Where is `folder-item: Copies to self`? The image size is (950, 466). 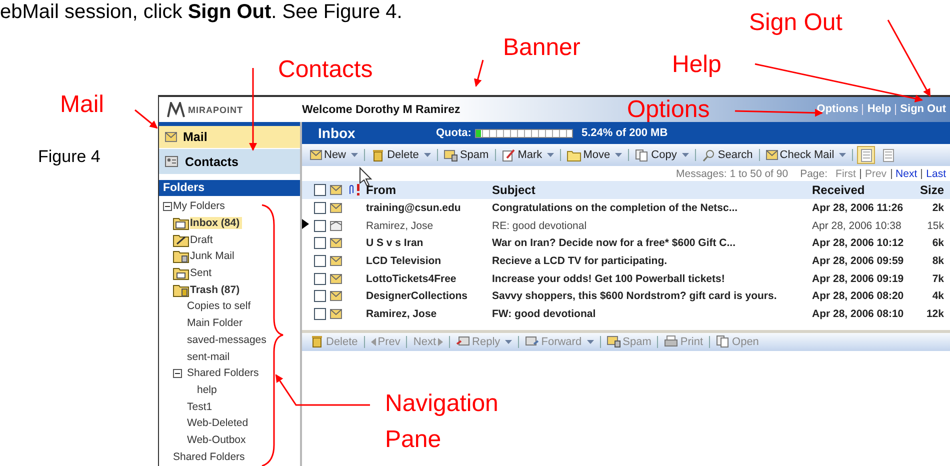 folder-item: Copies to self is located at coordinates (220, 306).